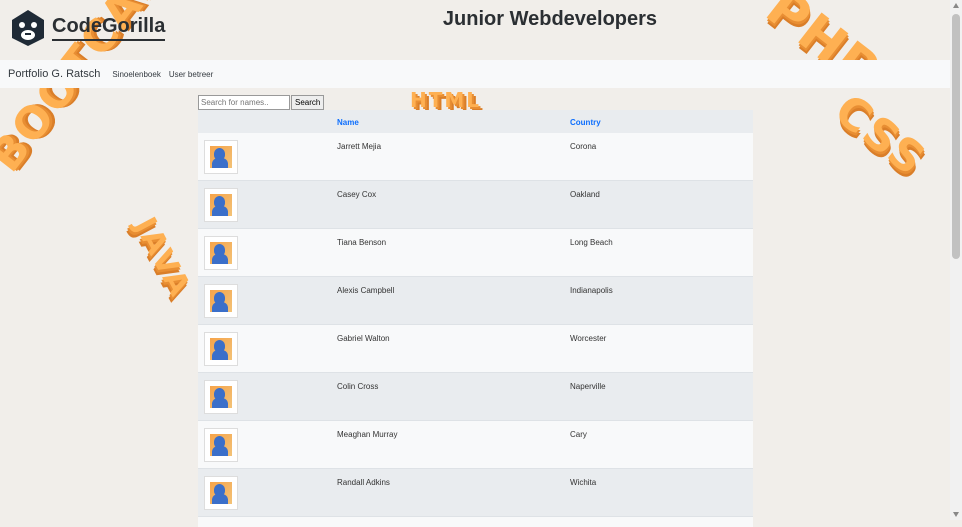  What do you see at coordinates (348, 122) in the screenshot?
I see `column-header-name: Name` at bounding box center [348, 122].